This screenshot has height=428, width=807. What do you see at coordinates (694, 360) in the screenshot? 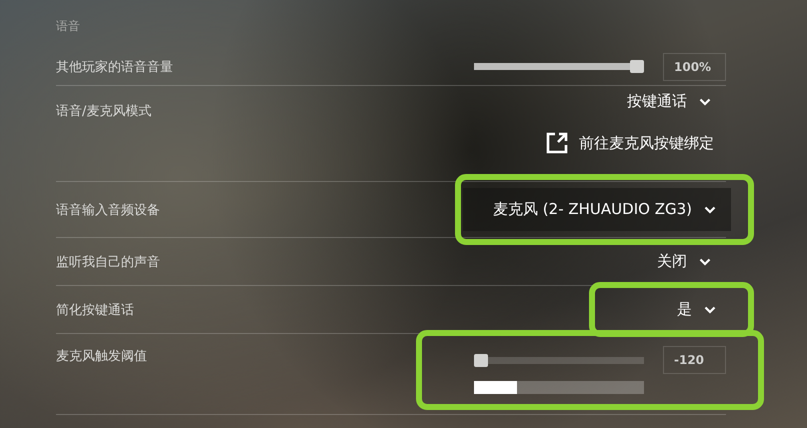
I see `value-field: -120` at bounding box center [694, 360].